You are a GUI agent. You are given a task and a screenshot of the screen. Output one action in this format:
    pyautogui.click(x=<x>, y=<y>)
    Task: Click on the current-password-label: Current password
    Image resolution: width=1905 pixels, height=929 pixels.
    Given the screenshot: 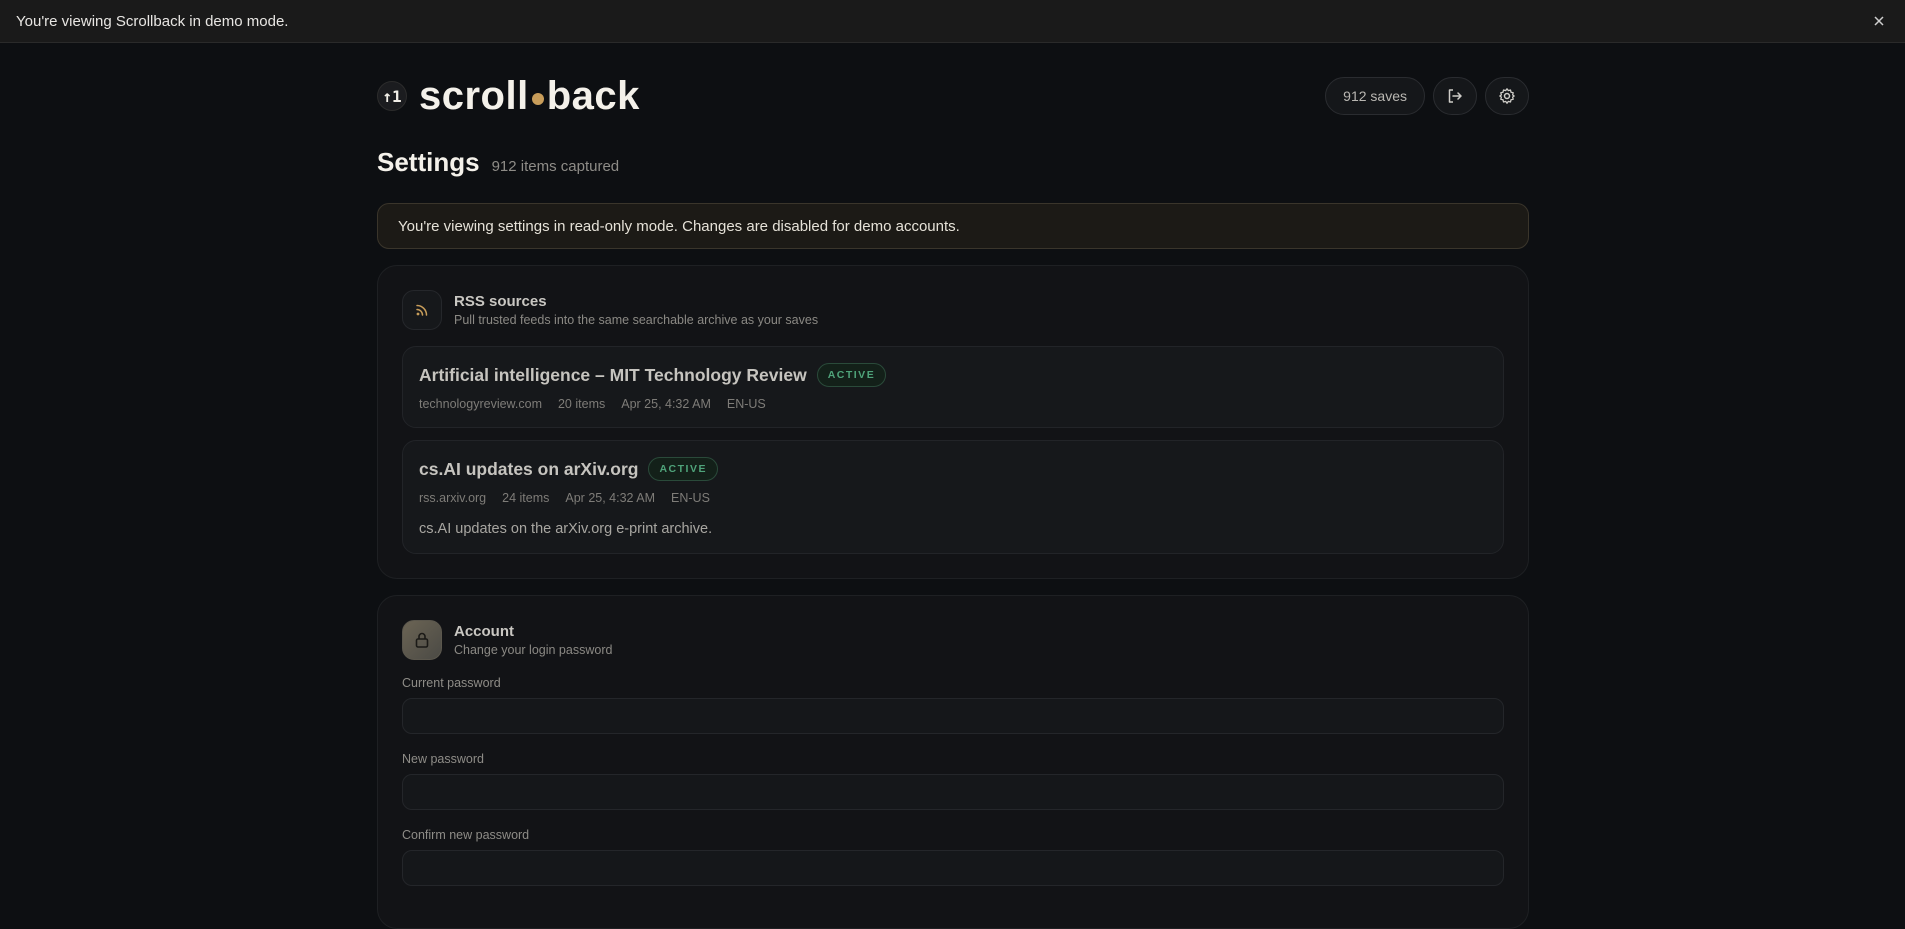 What is the action you would take?
    pyautogui.click(x=451, y=683)
    